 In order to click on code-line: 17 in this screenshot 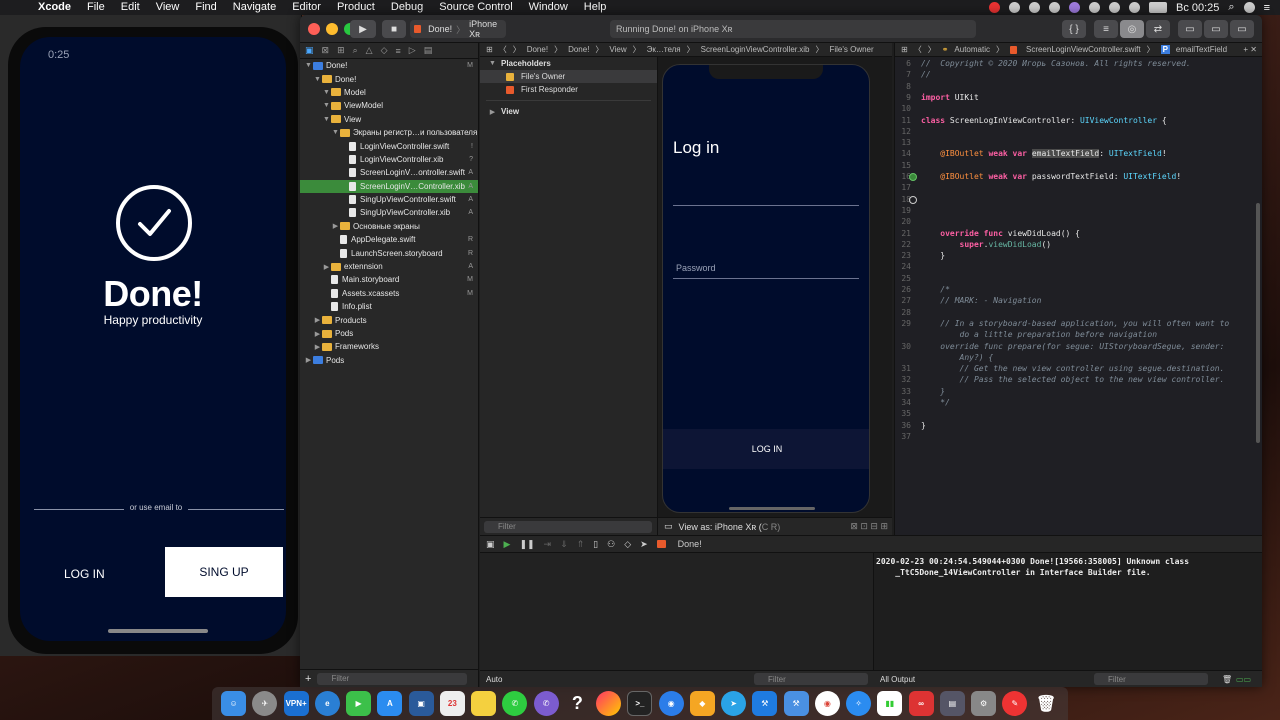, I will do `click(1078, 188)`.